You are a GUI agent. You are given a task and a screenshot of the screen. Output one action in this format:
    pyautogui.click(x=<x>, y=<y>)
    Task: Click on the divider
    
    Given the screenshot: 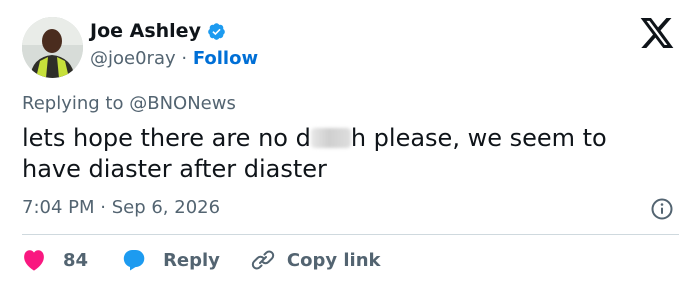 What is the action you would take?
    pyautogui.click(x=350, y=234)
    